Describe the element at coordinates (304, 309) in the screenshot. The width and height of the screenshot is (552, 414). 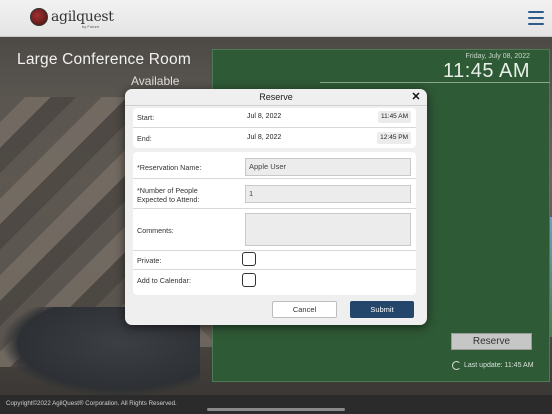
I see `cancel-button: Cancel` at that location.